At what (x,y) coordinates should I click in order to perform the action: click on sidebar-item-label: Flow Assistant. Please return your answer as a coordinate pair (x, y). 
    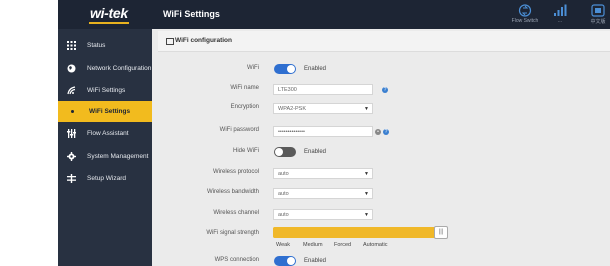
    Looking at the image, I should click on (108, 133).